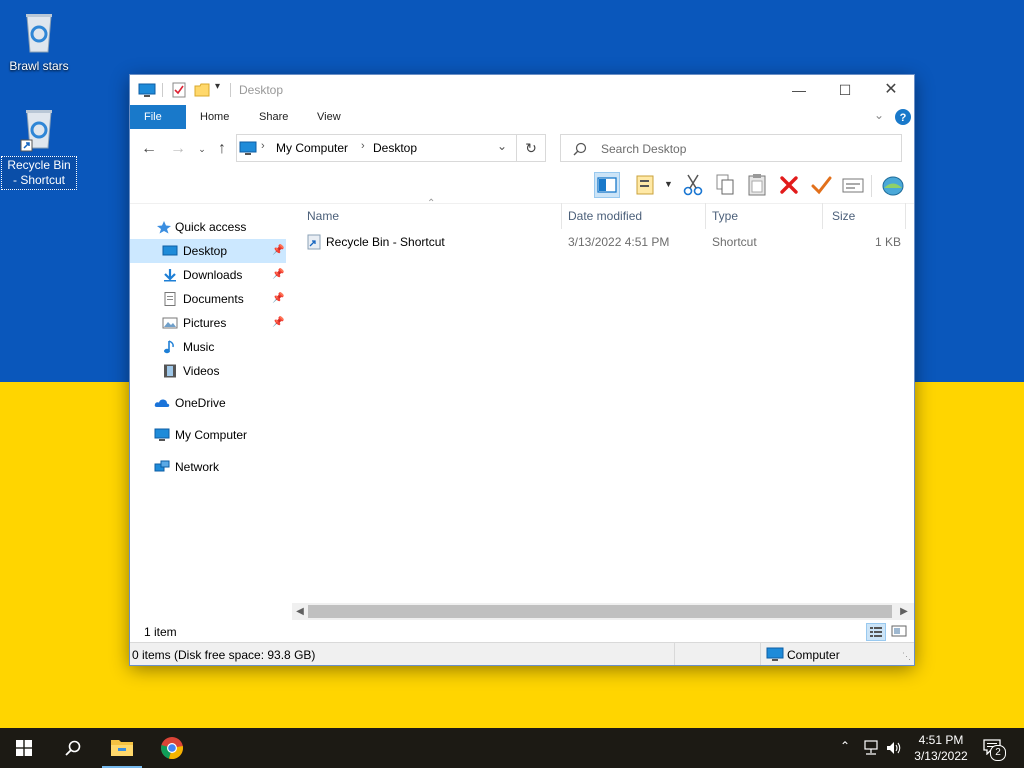 Image resolution: width=1024 pixels, height=768 pixels. Describe the element at coordinates (731, 148) in the screenshot. I see `search-box: Search Desktop` at that location.